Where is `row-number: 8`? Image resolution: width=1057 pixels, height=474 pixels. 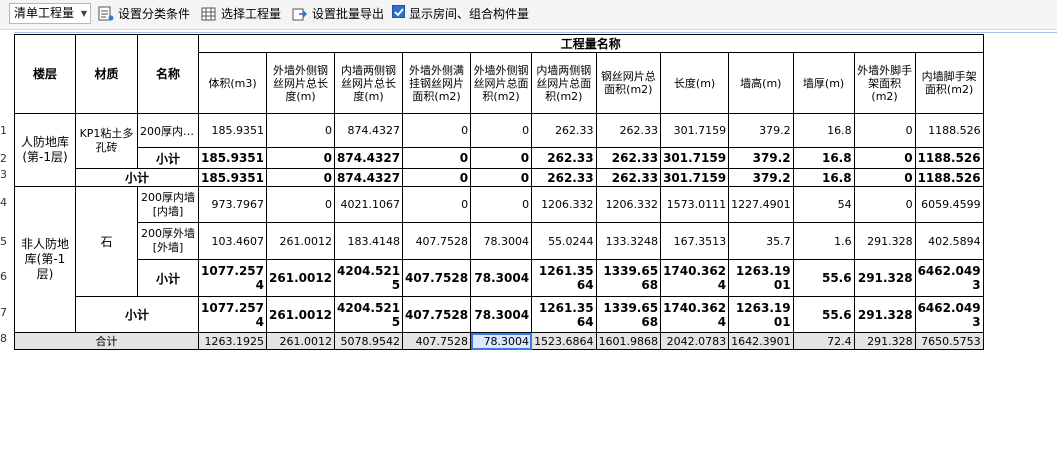
row-number: 8 is located at coordinates (5, 338).